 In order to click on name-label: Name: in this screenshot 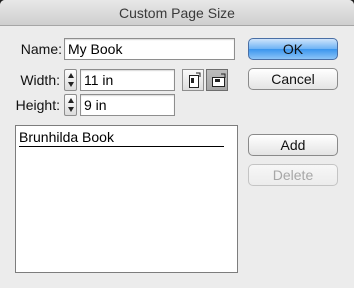, I will do `click(41, 49)`.